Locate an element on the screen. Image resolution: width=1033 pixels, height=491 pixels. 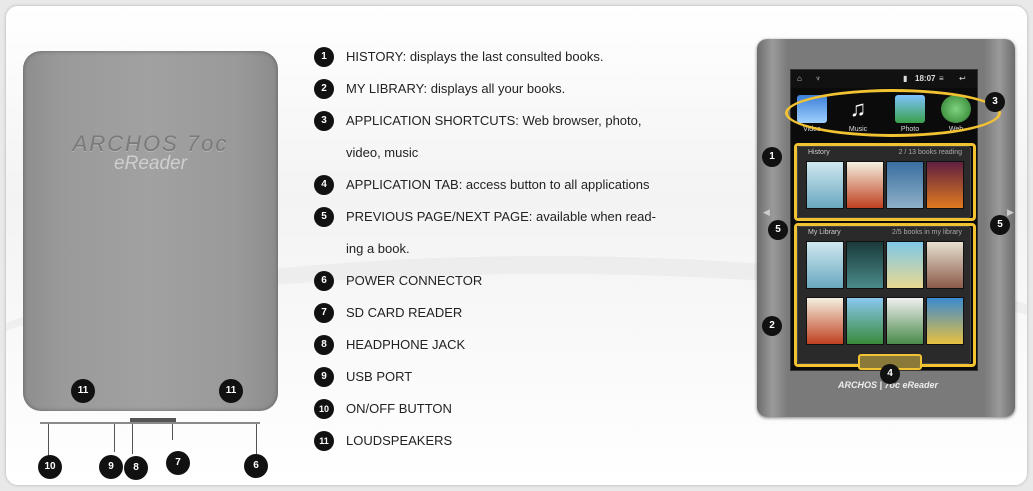
callout-9: 9 is located at coordinates (111, 467).